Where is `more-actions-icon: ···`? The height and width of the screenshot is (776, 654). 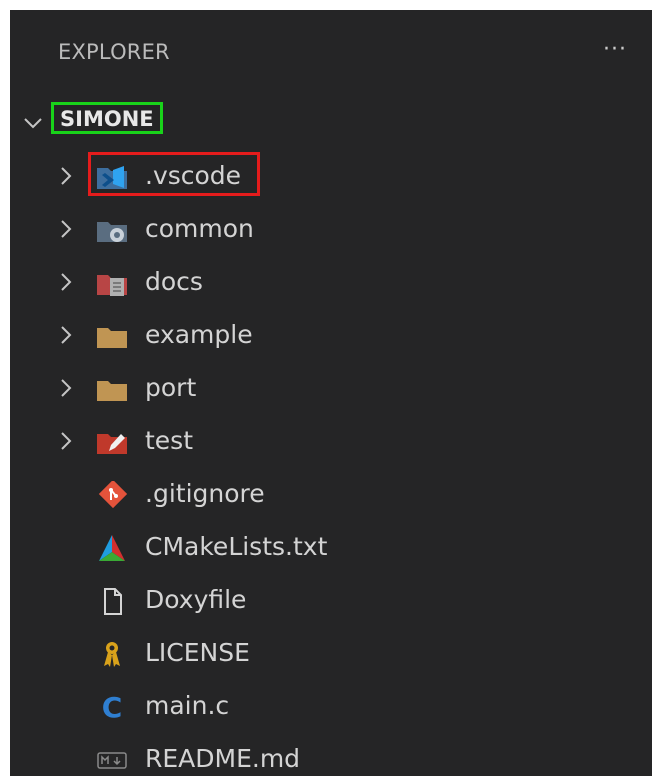 more-actions-icon: ··· is located at coordinates (615, 50).